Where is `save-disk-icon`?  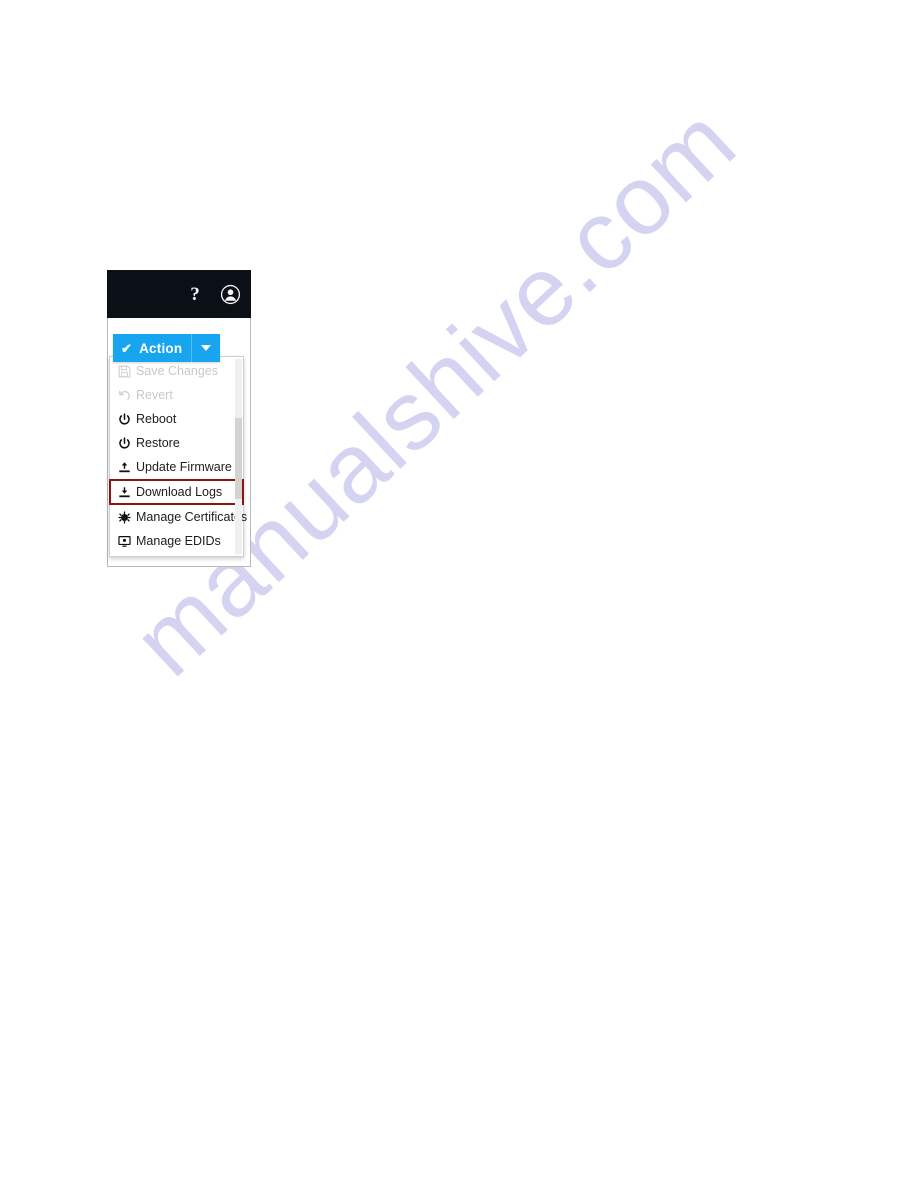
save-disk-icon is located at coordinates (124, 371).